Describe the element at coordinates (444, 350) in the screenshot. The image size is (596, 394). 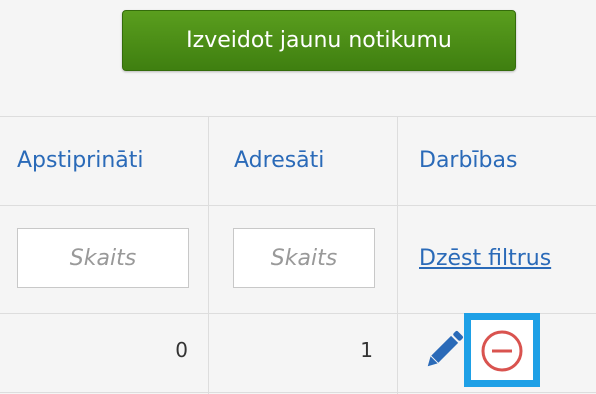
I see `pencil-icon` at that location.